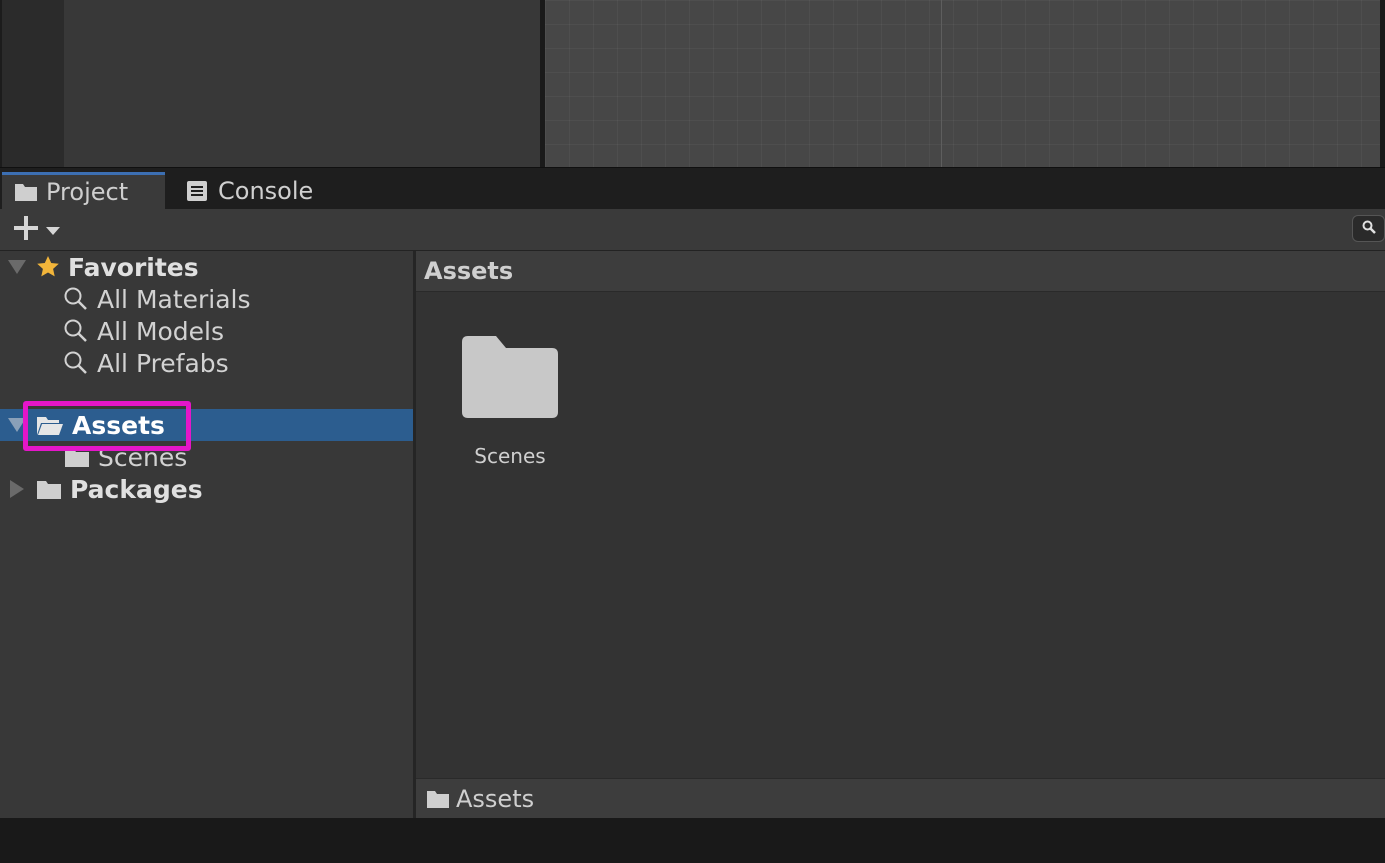 The width and height of the screenshot is (1385, 863). I want to click on tree-item-label: Packages, so click(136, 489).